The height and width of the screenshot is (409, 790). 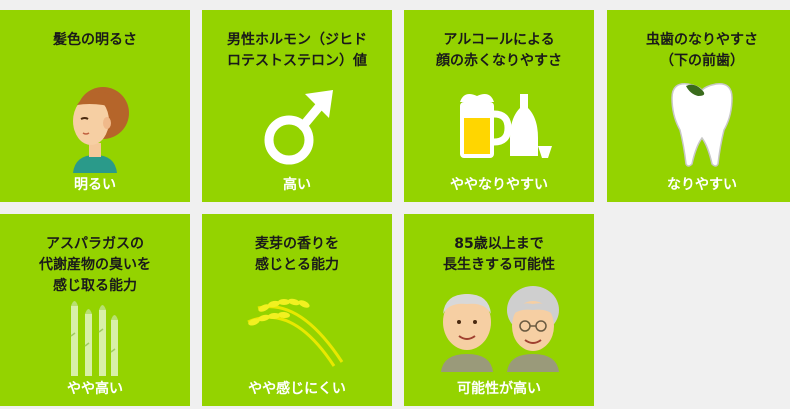 I want to click on elderly-couple-icon, so click(x=499, y=327).